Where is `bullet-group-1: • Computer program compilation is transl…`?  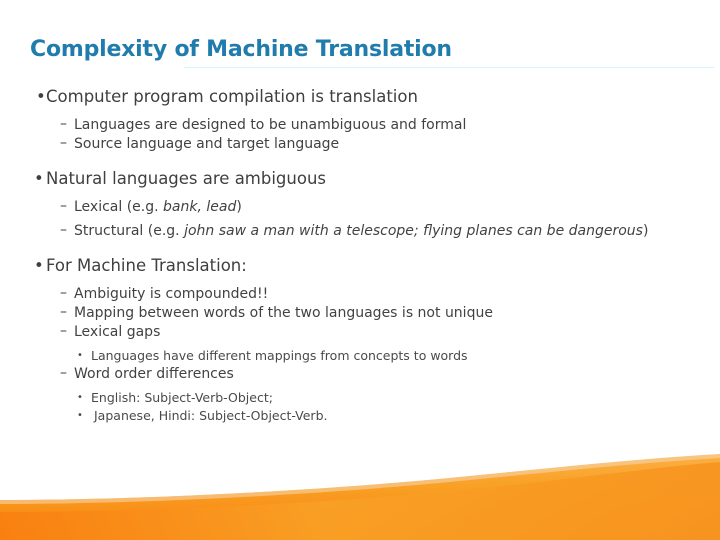
bullet-group-1: • Computer program compilation is transl… is located at coordinates (360, 120).